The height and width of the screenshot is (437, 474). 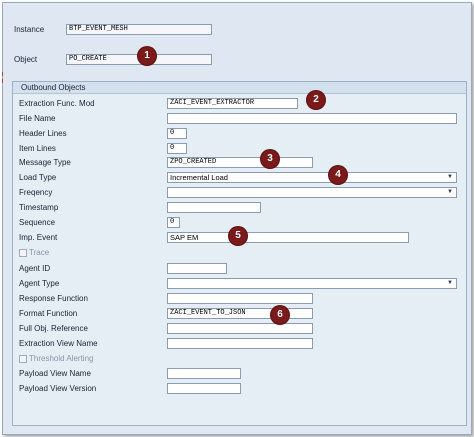 I want to click on annotation-marker-2: 2, so click(x=316, y=100).